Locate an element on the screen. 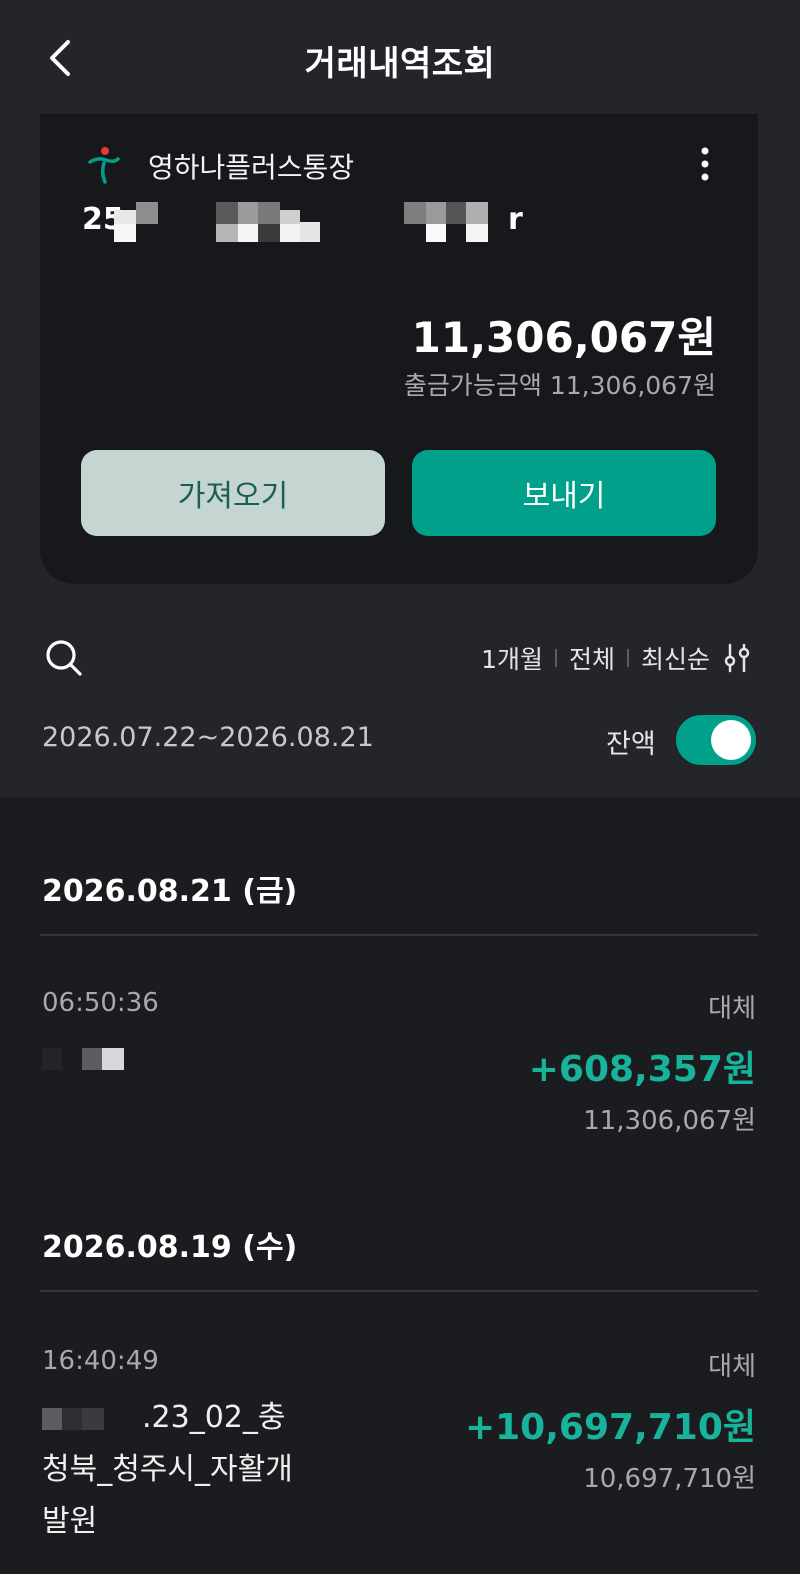 The width and height of the screenshot is (800, 1574). masked-description is located at coordinates (83, 1059).